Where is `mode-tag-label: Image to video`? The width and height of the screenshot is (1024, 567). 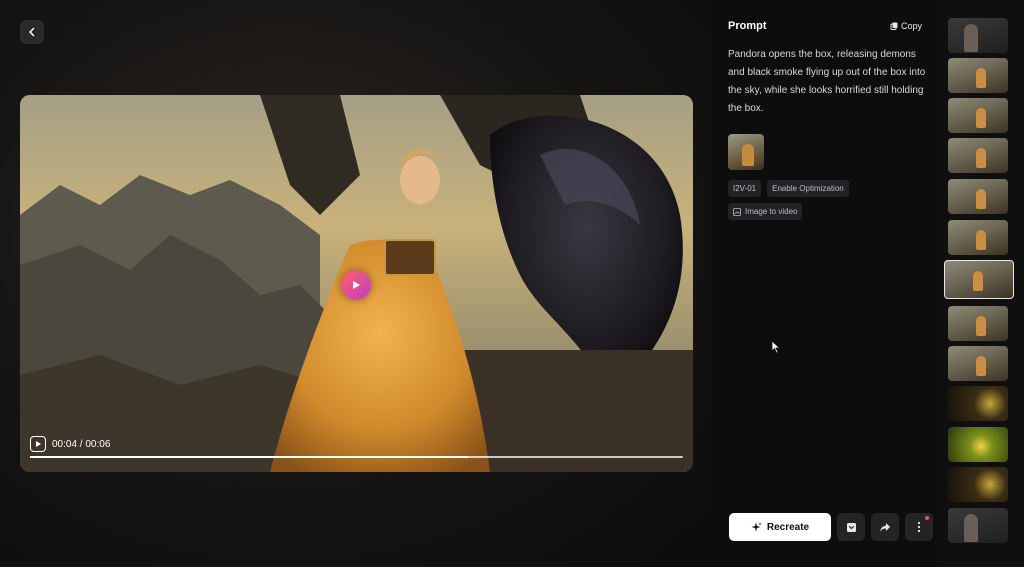 mode-tag-label: Image to video is located at coordinates (771, 211).